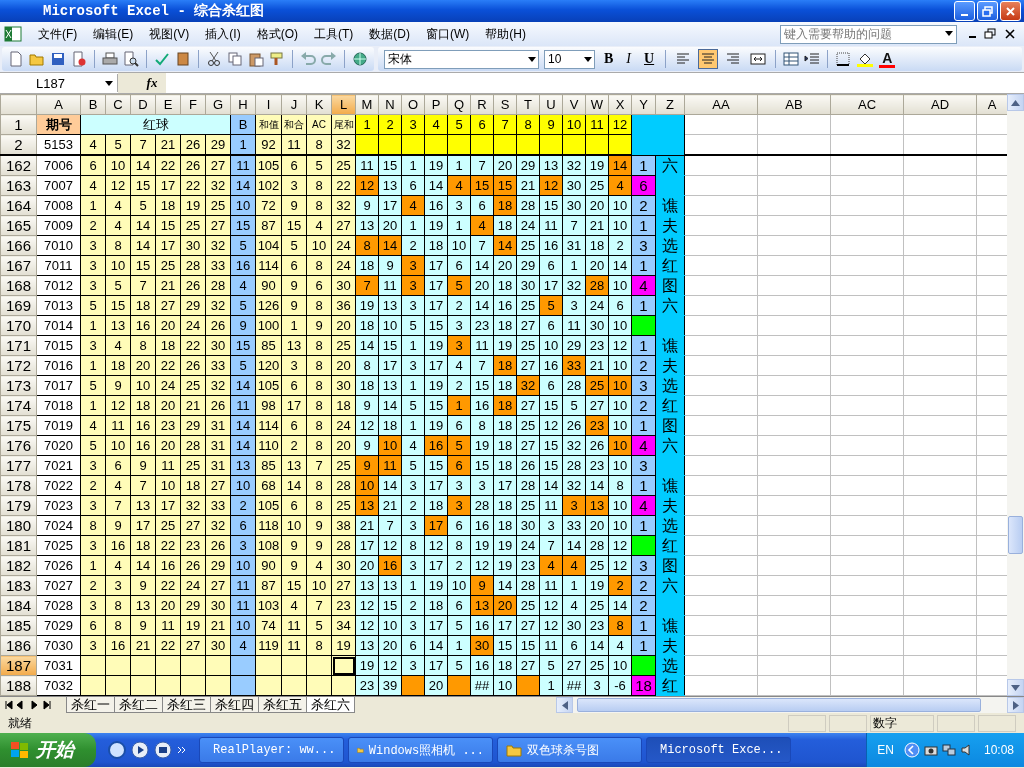 This screenshot has width=1024, height=768. Describe the element at coordinates (93, 104) in the screenshot. I see `column-header: B` at that location.